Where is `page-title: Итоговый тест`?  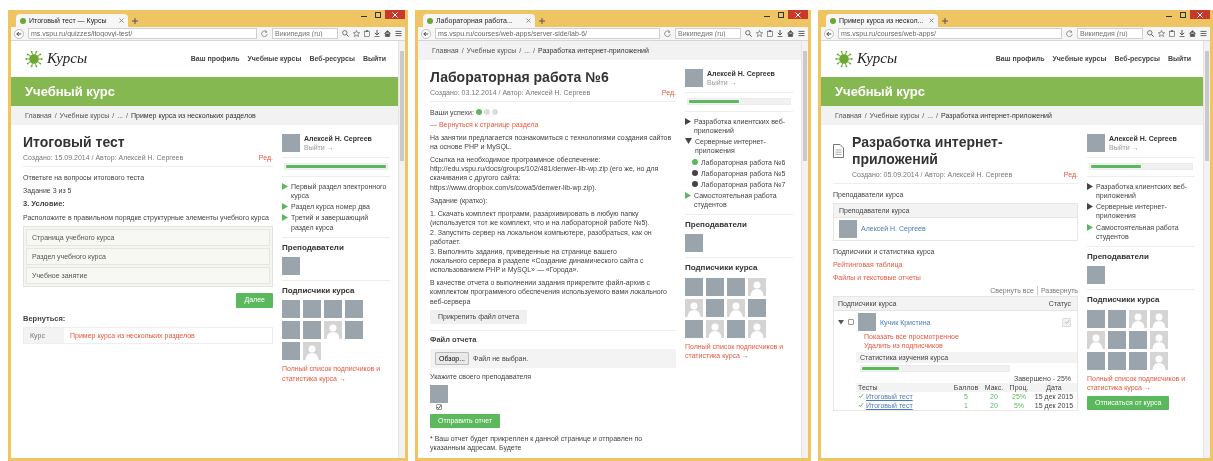
page-title: Итоговый тест is located at coordinates (74, 142).